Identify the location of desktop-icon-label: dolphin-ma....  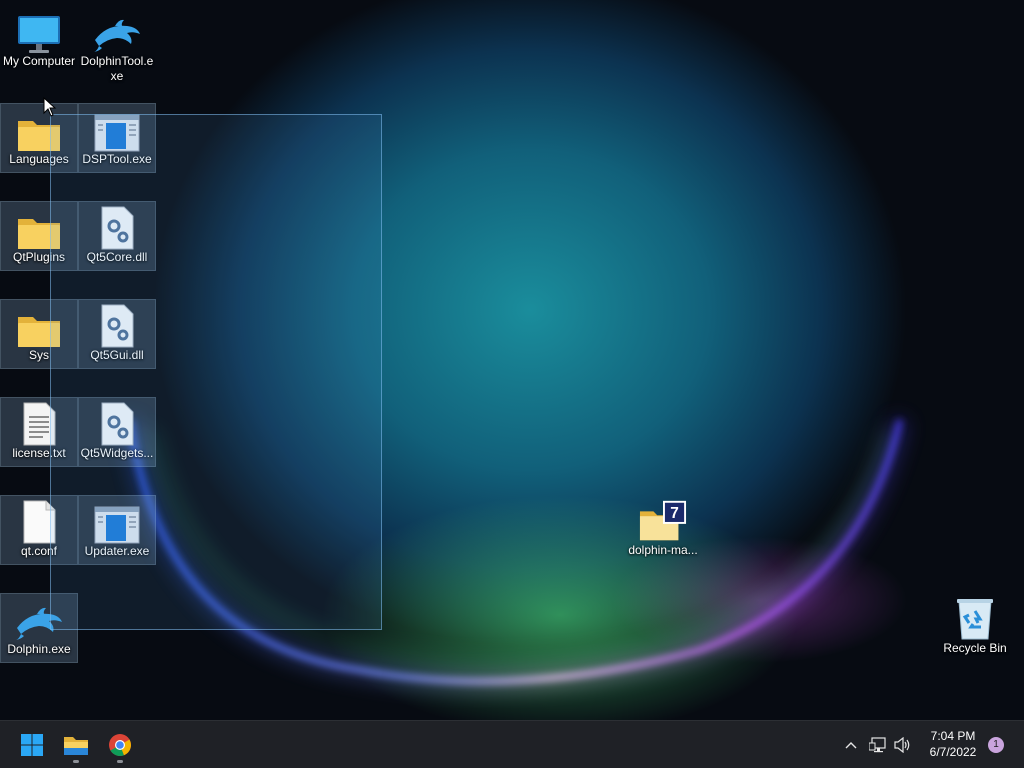
(663, 550).